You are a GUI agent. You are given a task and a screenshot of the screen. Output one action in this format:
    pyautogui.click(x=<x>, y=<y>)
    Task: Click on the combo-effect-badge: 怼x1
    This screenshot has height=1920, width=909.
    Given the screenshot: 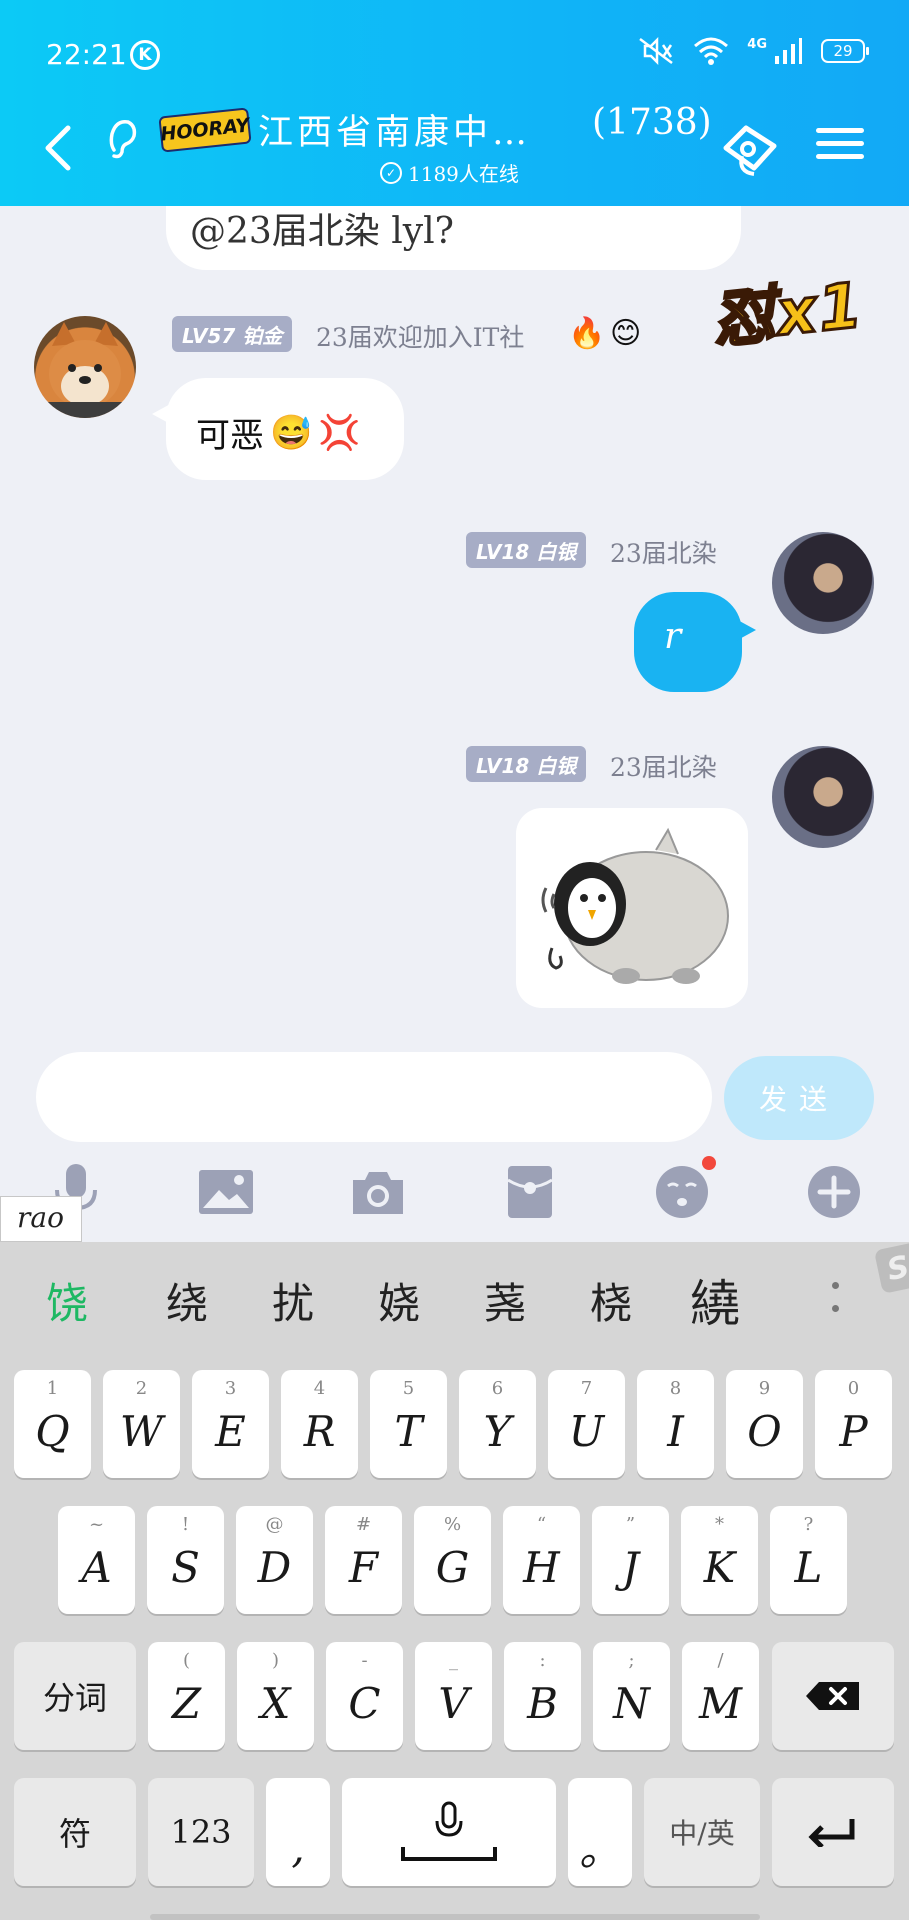 What is the action you would take?
    pyautogui.click(x=788, y=312)
    